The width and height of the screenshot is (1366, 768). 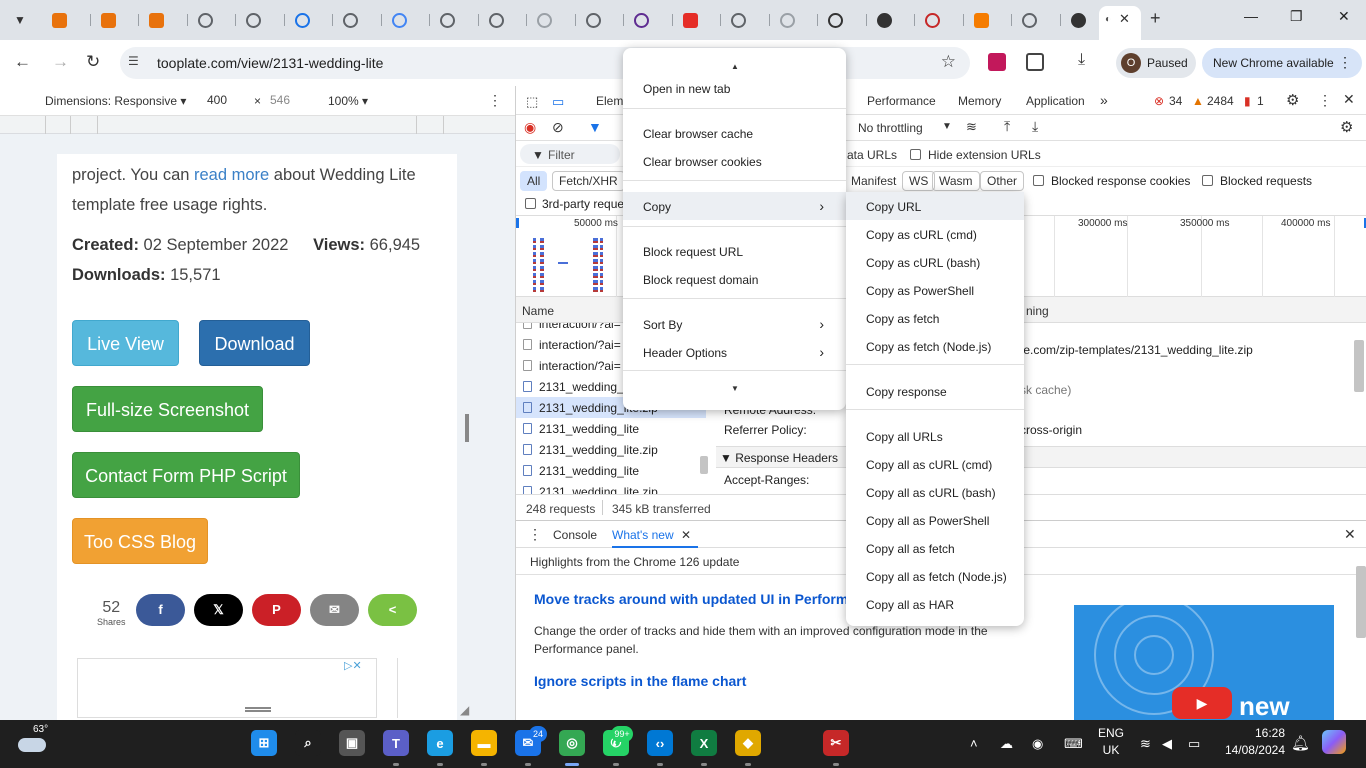 I want to click on download-button: Download, so click(x=254, y=343).